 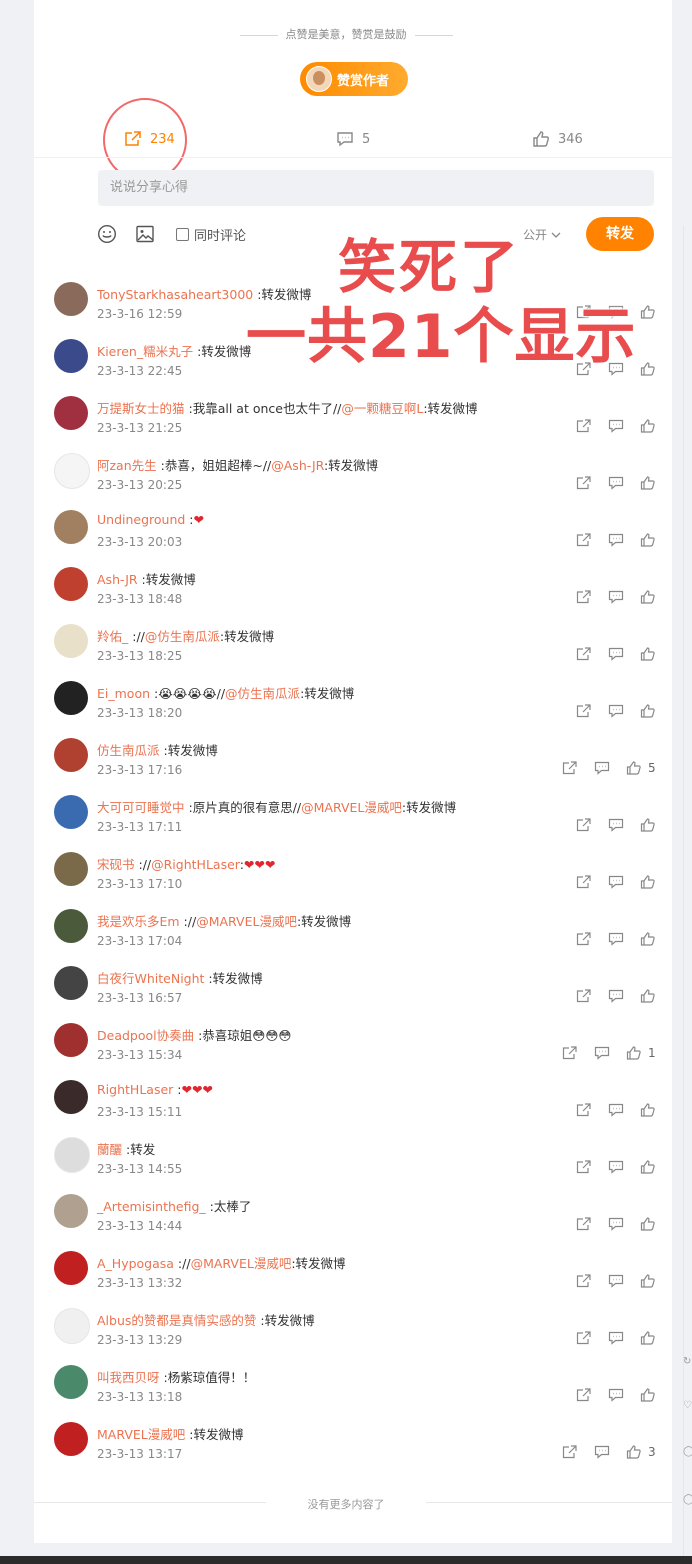 I want to click on user-name-link: TonyStarkhasaheart3000, so click(x=175, y=294).